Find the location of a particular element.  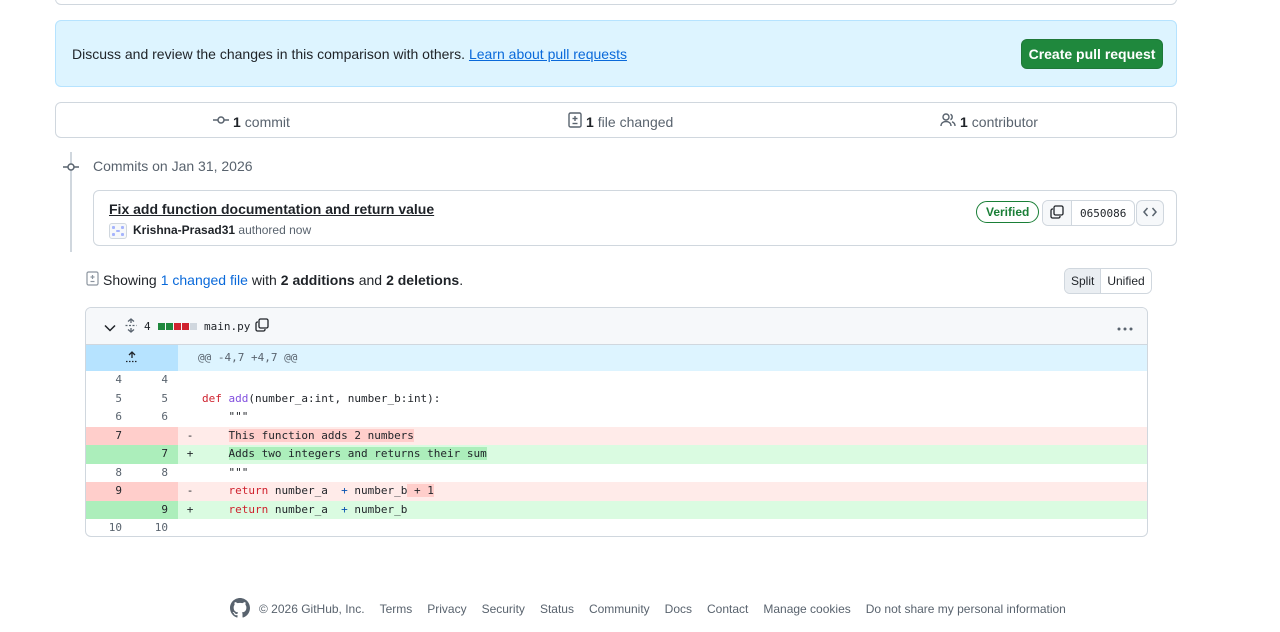

new-line-number: 6 is located at coordinates (155, 417).